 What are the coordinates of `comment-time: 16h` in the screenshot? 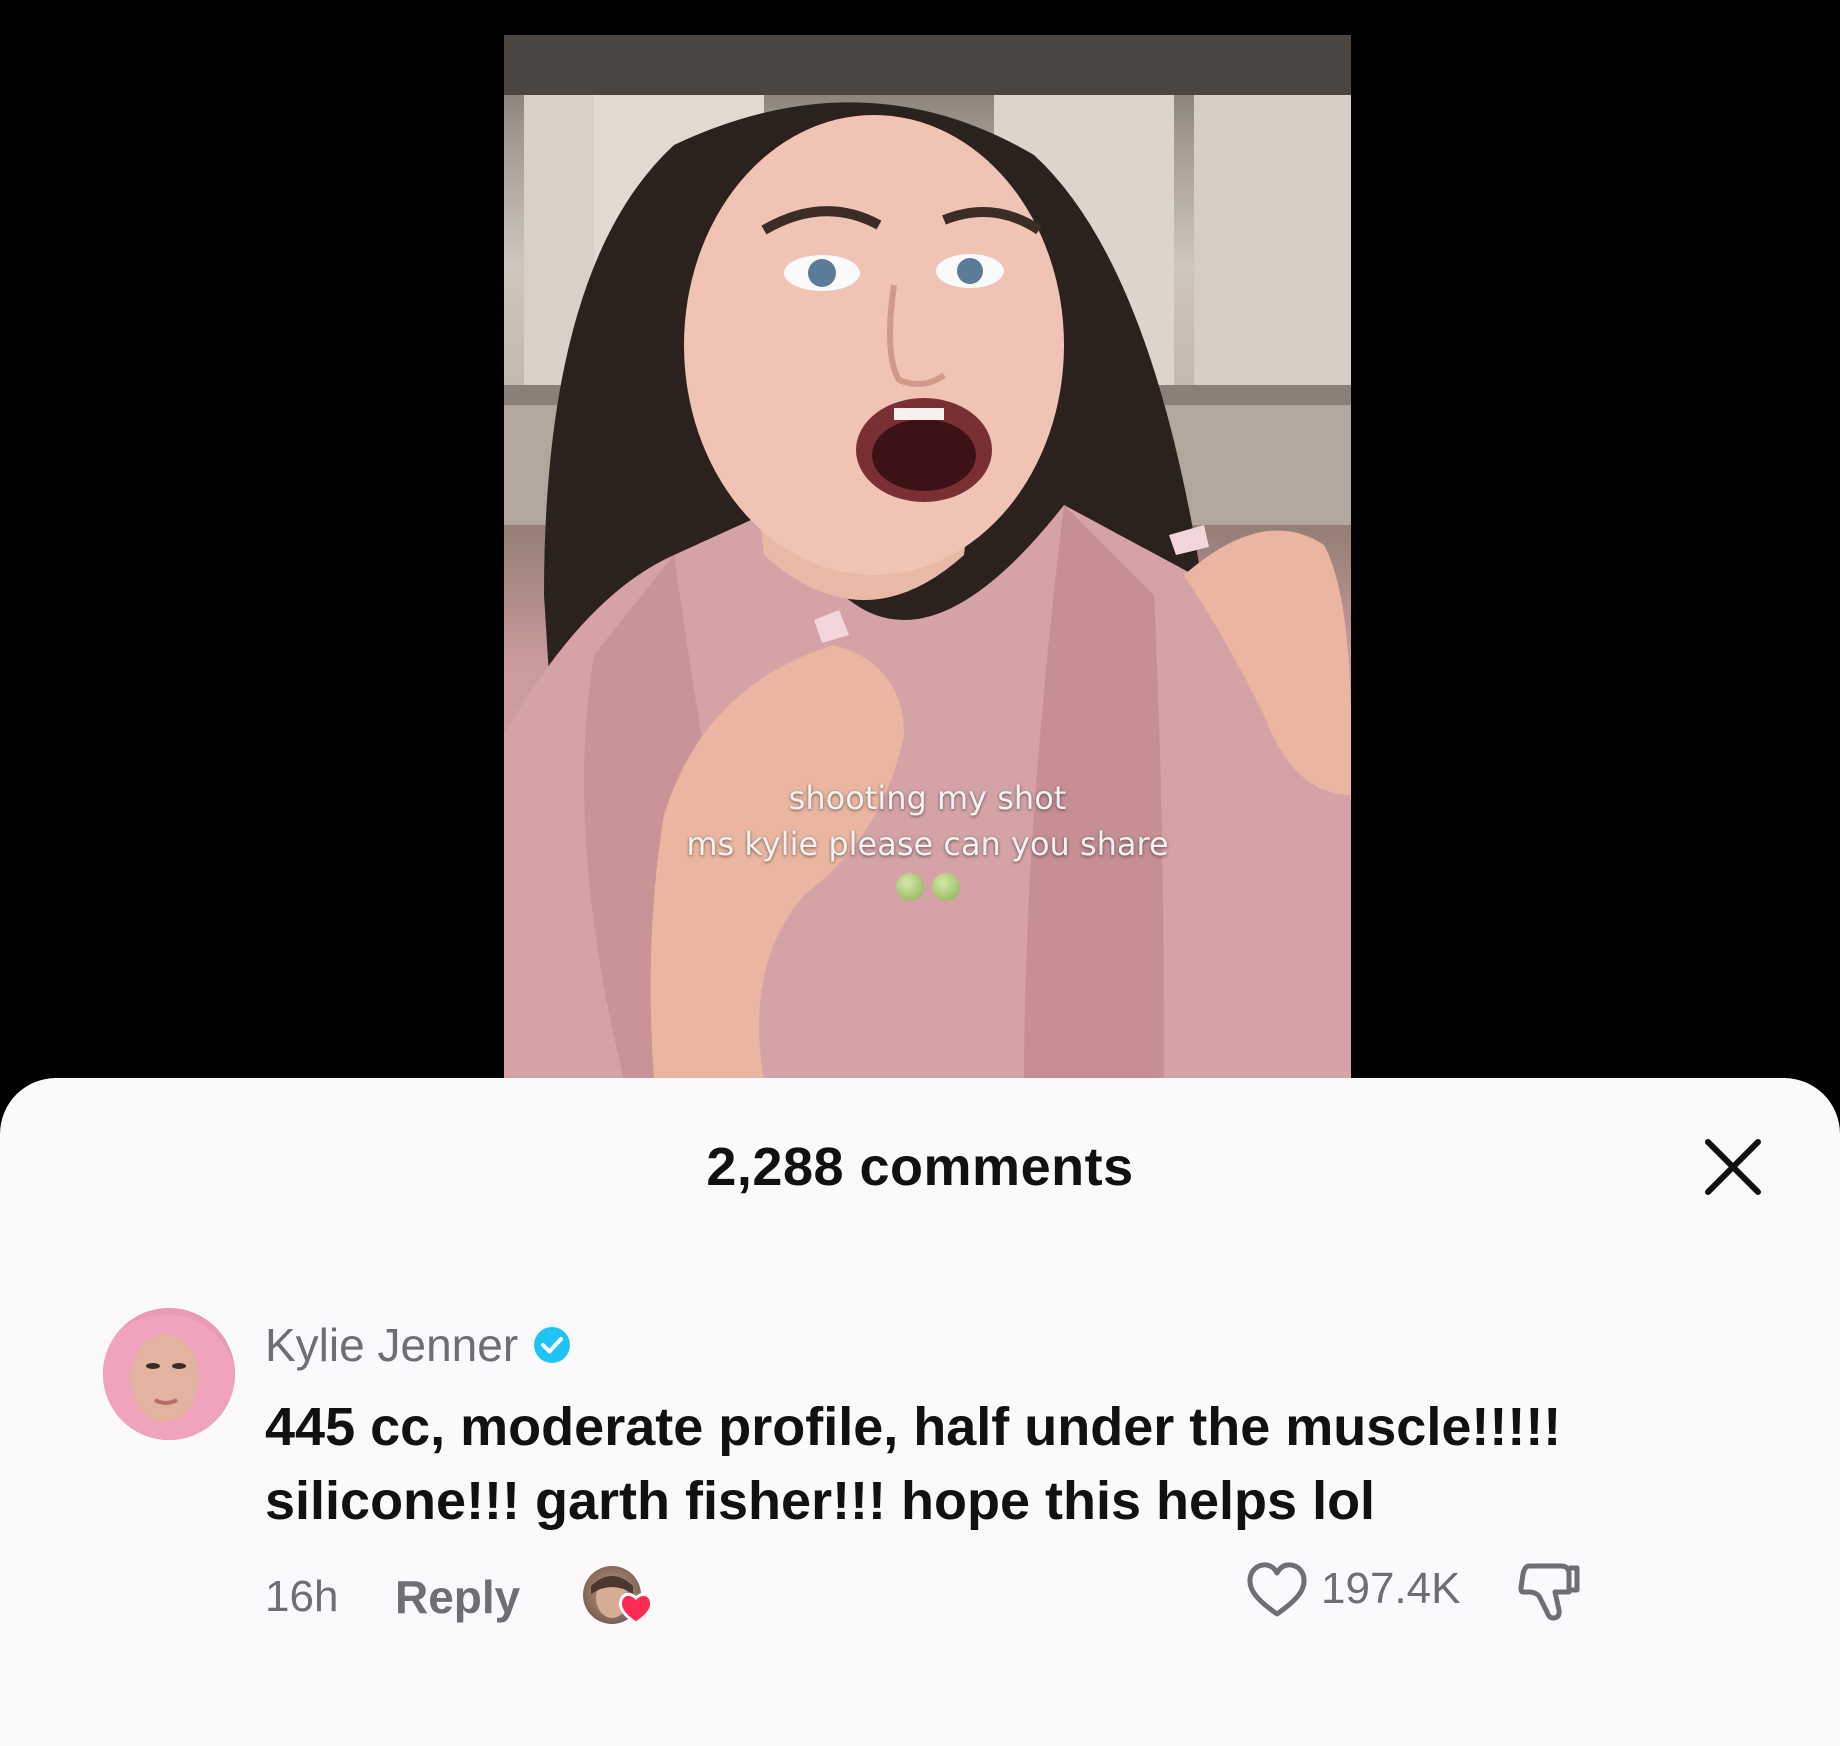 It's located at (302, 1596).